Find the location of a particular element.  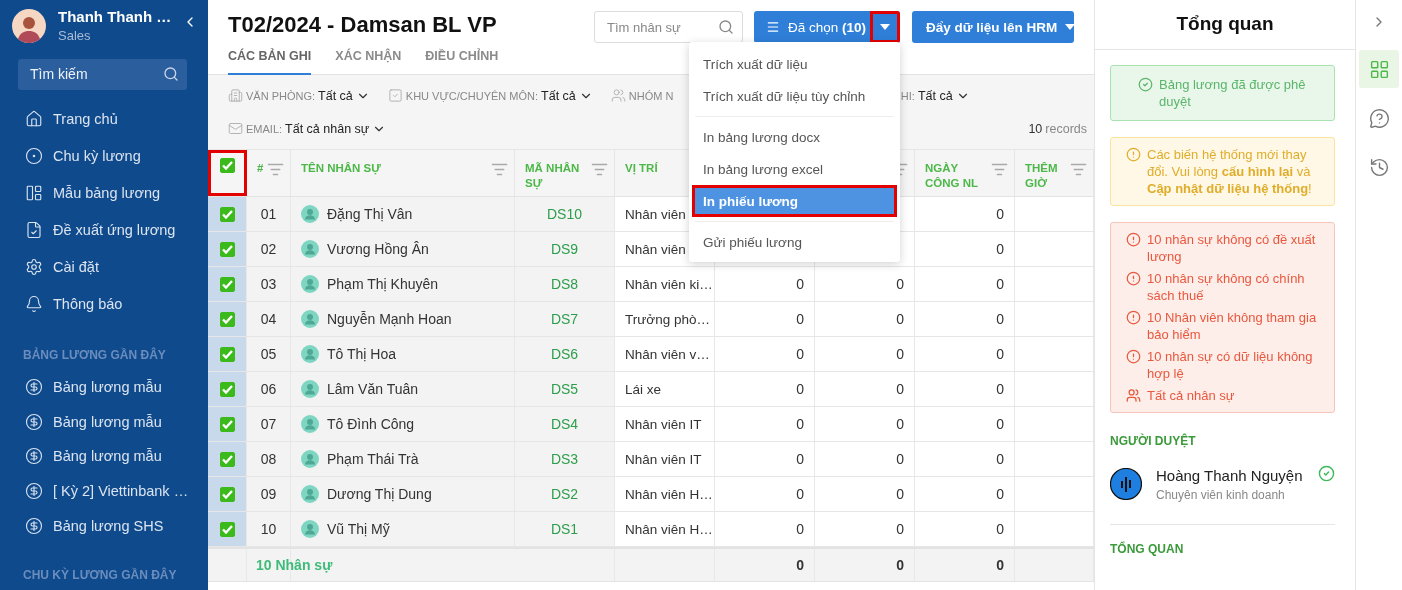

warning-text: 10 Nhân viên không tham gia bảo hiểm is located at coordinates (1232, 326).